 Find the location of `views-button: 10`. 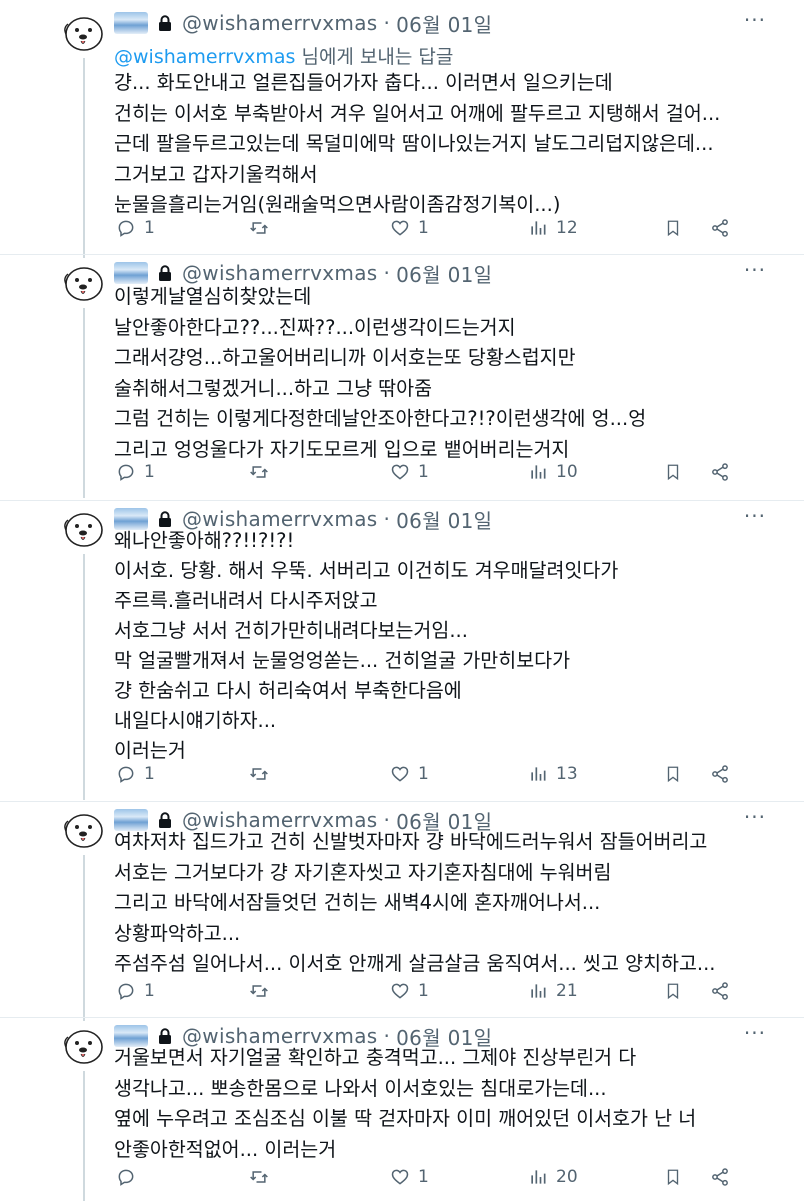

views-button: 10 is located at coordinates (553, 472).